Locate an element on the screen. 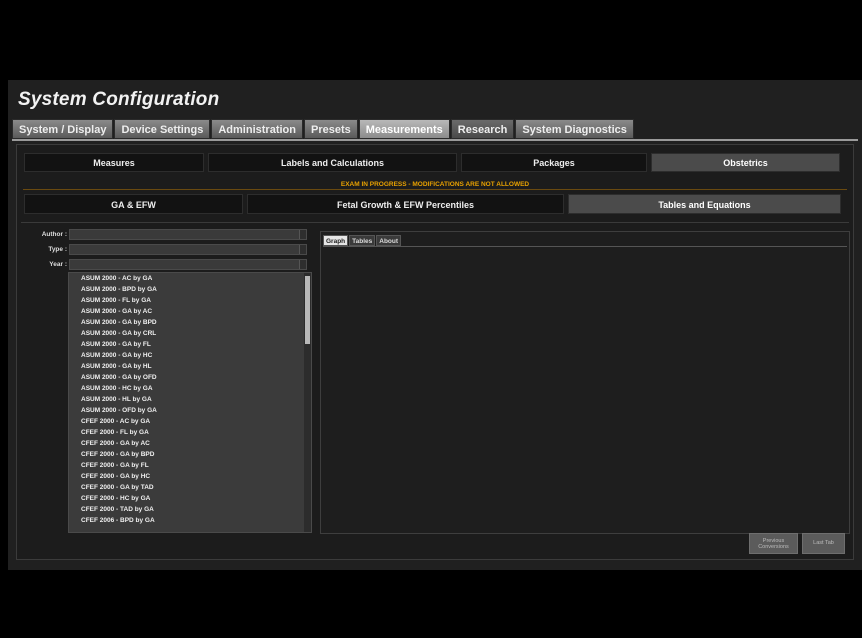  list-item: ASUM 2000 - GA by HL is located at coordinates (190, 366).